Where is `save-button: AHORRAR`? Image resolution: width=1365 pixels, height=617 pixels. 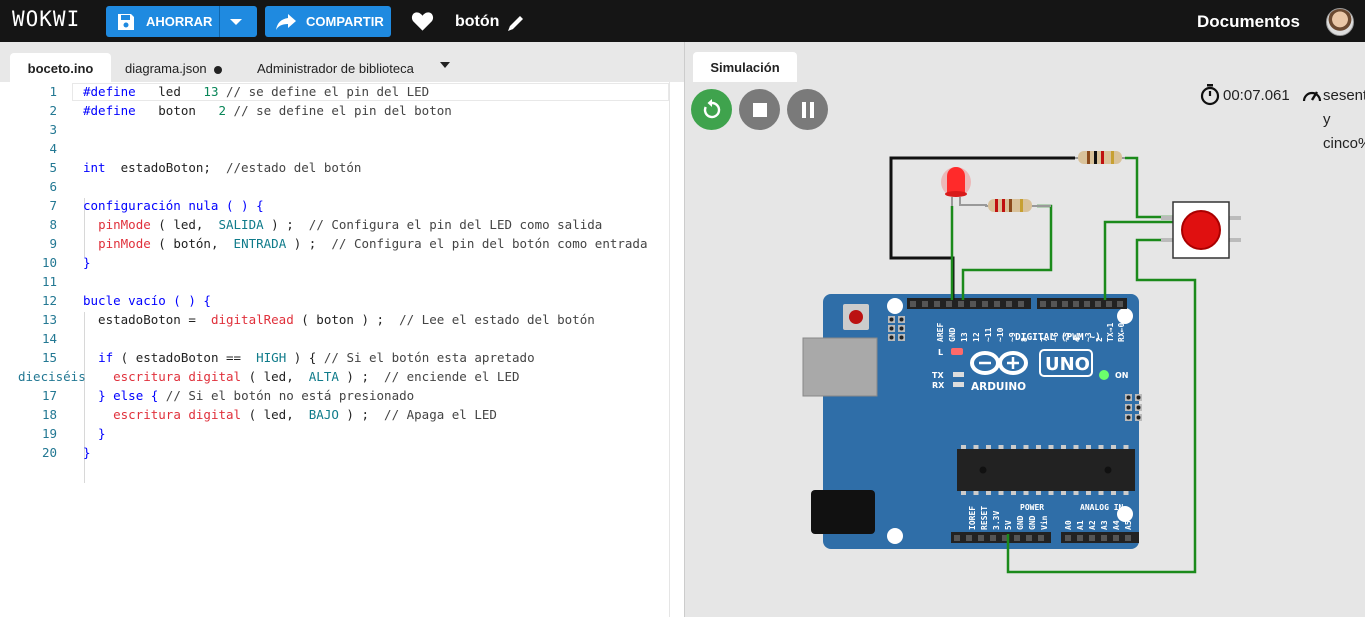
save-button: AHORRAR is located at coordinates (181, 21).